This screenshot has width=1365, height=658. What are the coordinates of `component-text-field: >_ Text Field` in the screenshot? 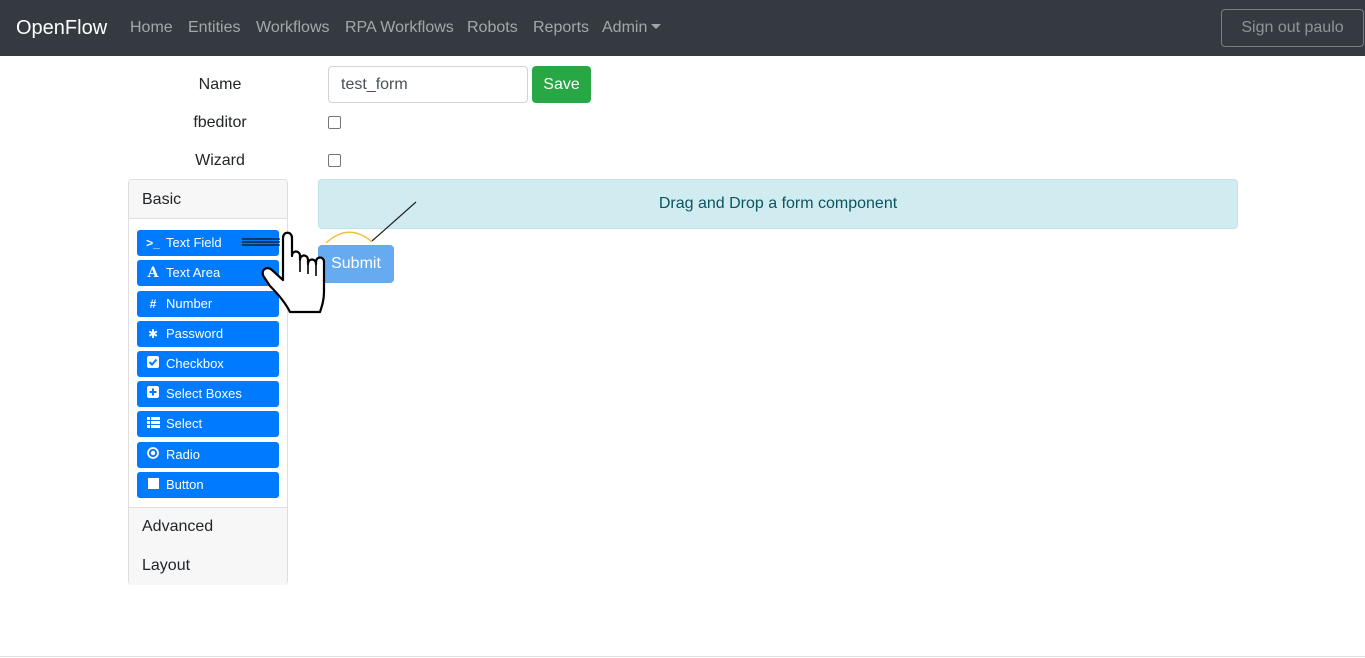 It's located at (208, 243).